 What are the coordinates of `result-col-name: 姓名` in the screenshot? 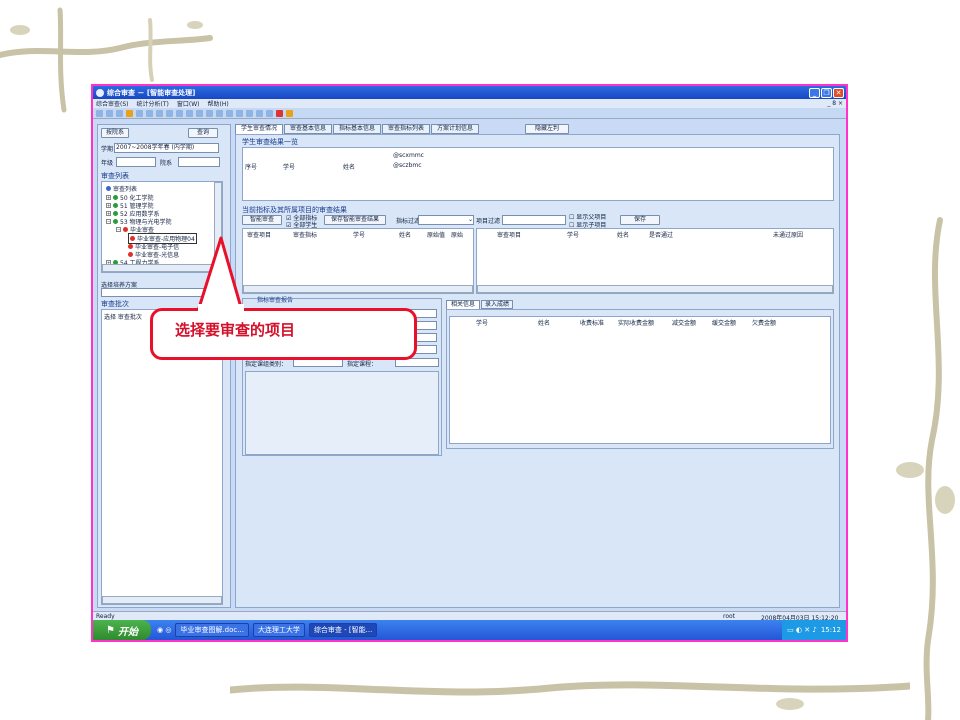 It's located at (623, 235).